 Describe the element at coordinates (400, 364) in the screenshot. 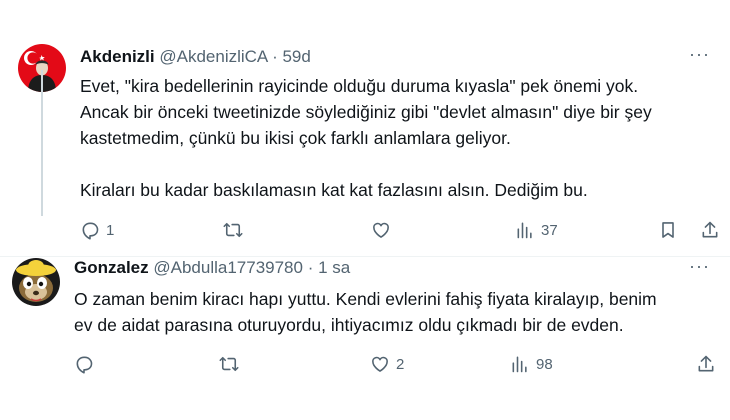

I see `like-count: 2` at that location.